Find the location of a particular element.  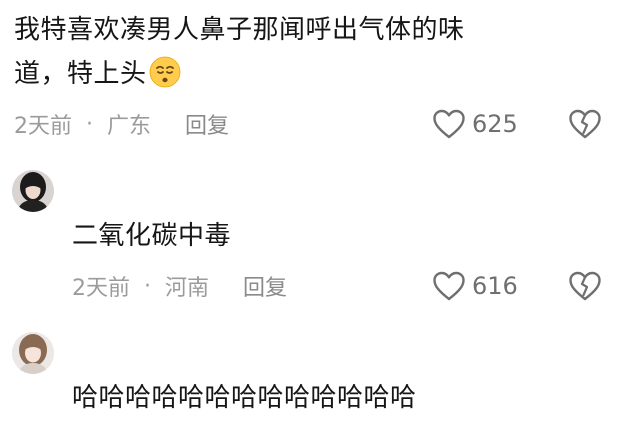

comment-2-like-button: 616 is located at coordinates (475, 286).